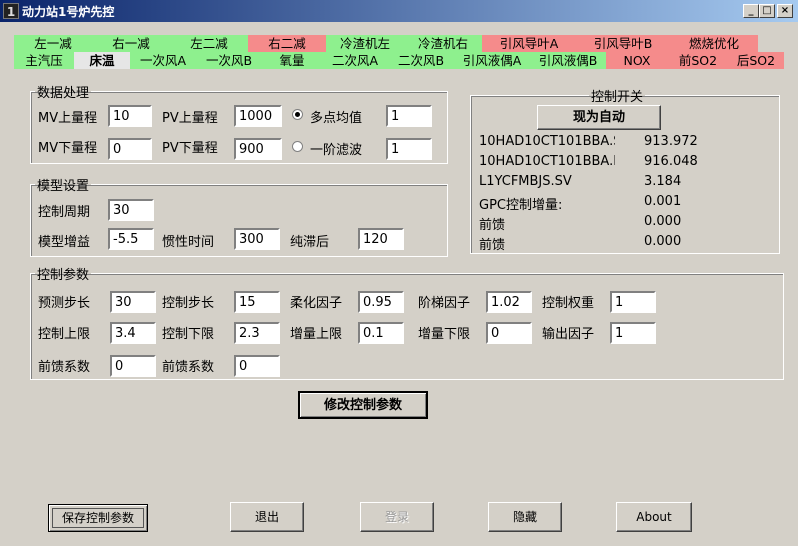  Describe the element at coordinates (63, 186) in the screenshot. I see `model-settings-legend: 模型设置` at that location.